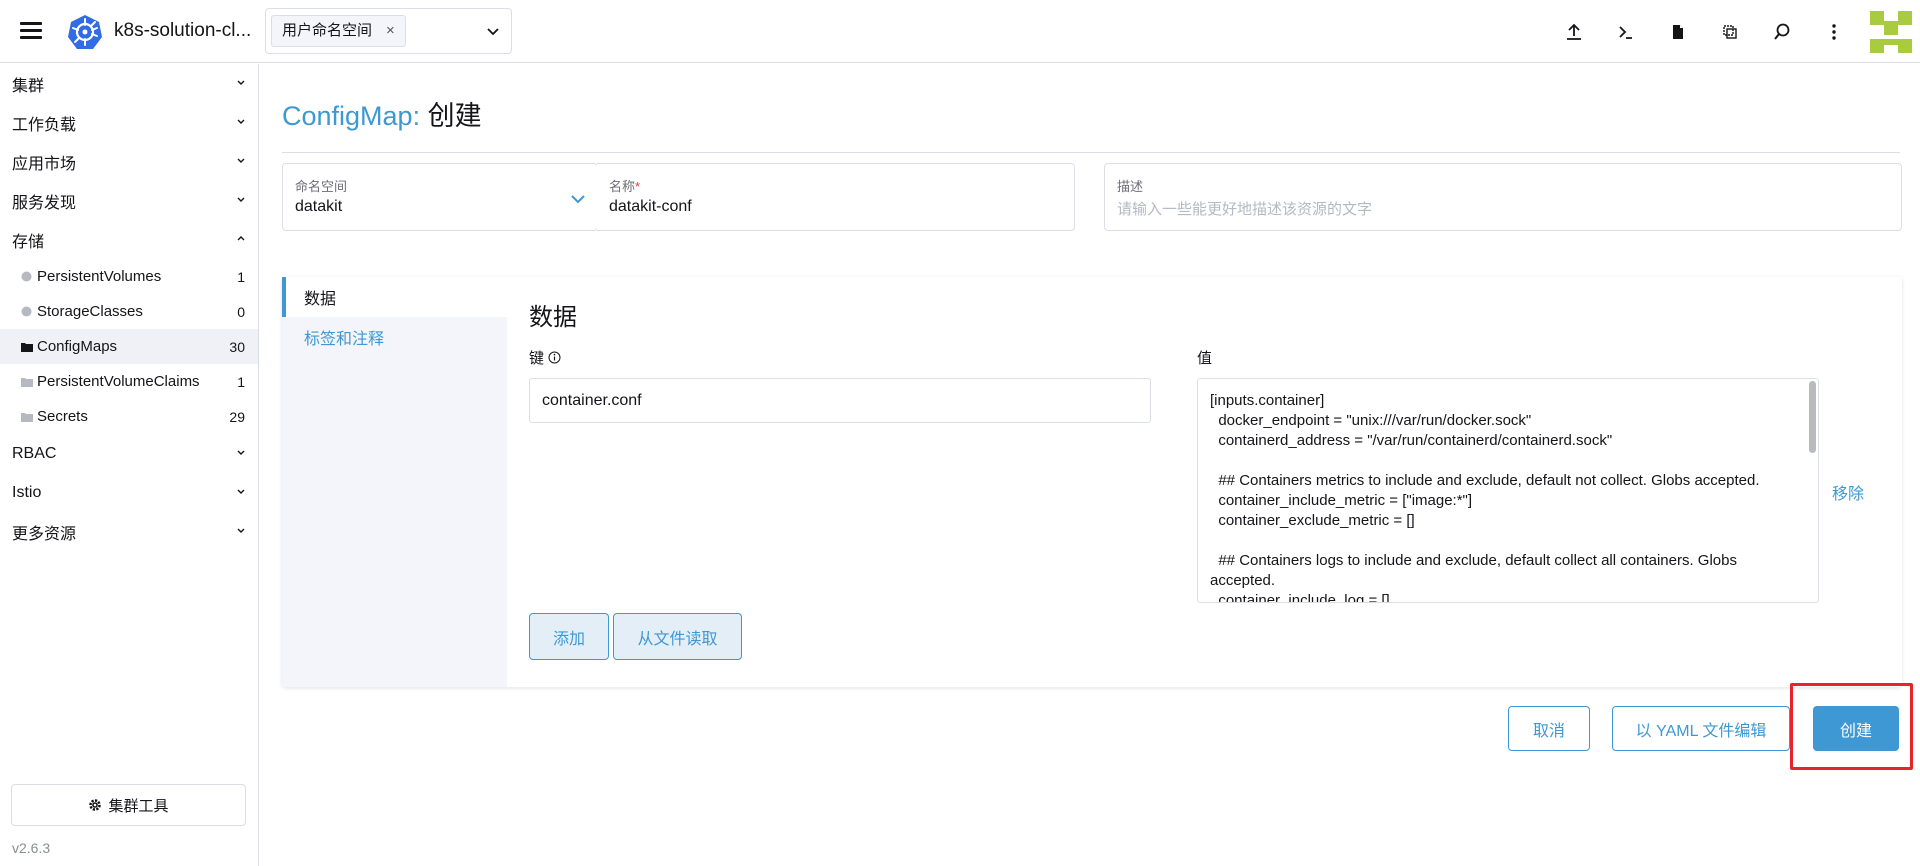  I want to click on remove-link: 移除, so click(1848, 492).